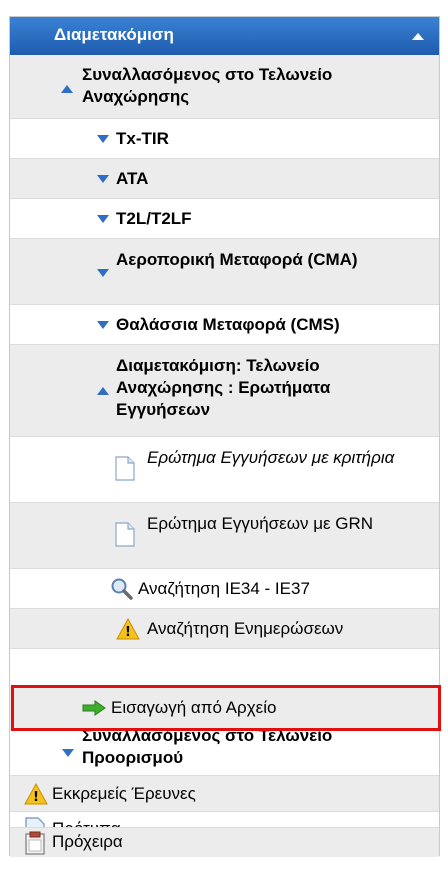 The width and height of the screenshot is (448, 877). What do you see at coordinates (35, 845) in the screenshot?
I see `clipboard-icon` at bounding box center [35, 845].